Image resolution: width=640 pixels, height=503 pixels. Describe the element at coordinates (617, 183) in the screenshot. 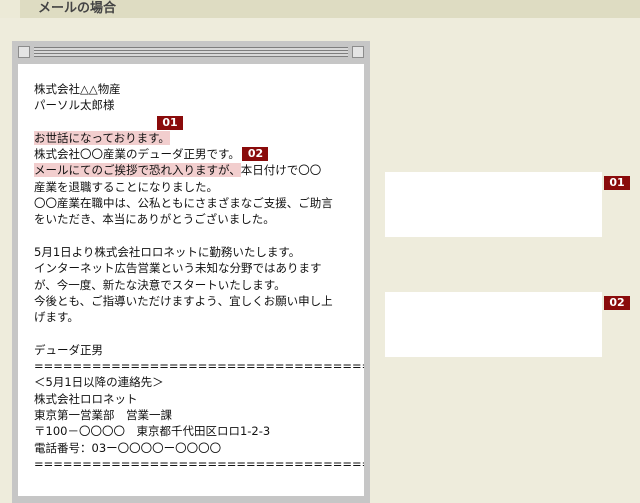

I see `note-badge-01: 01` at that location.